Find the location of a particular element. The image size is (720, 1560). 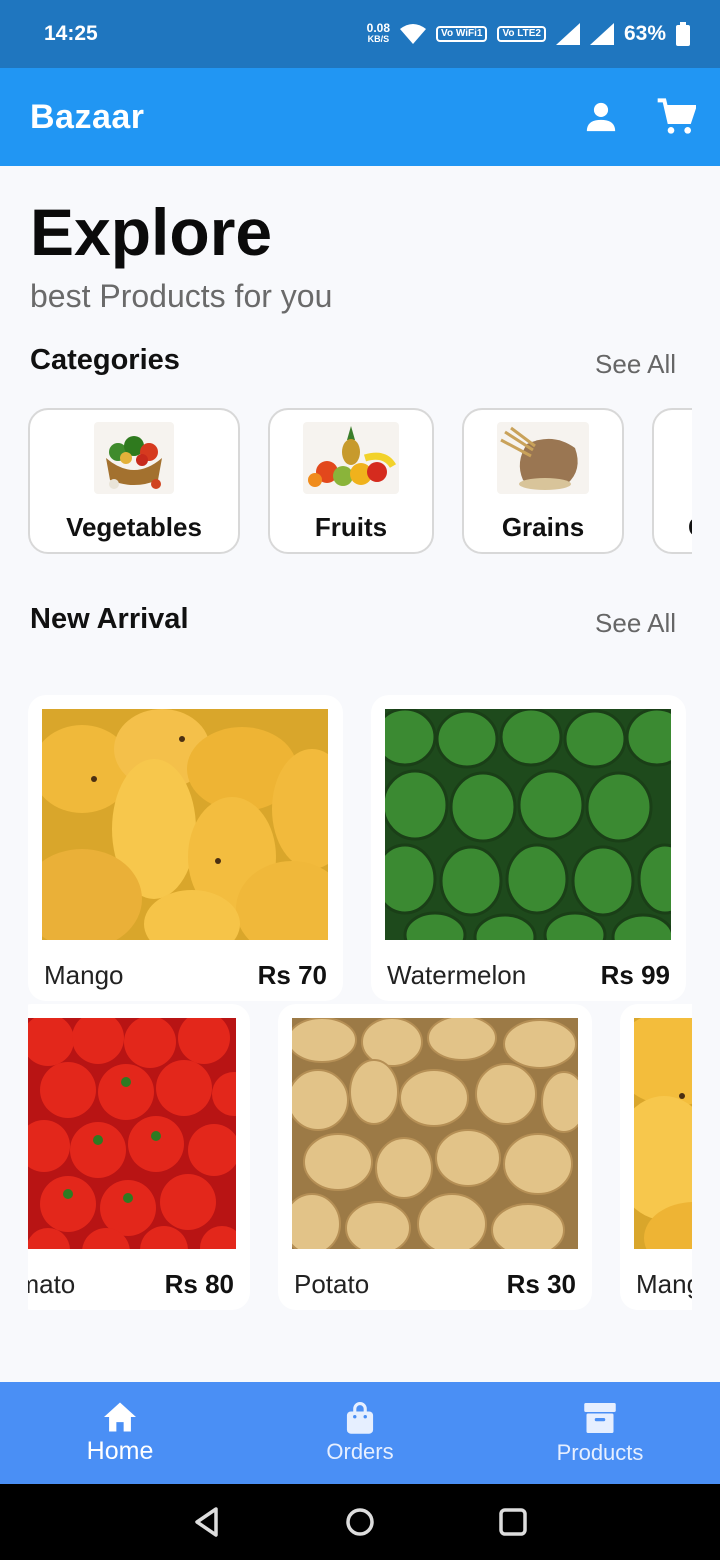

nav-label: Orders is located at coordinates (360, 1451).